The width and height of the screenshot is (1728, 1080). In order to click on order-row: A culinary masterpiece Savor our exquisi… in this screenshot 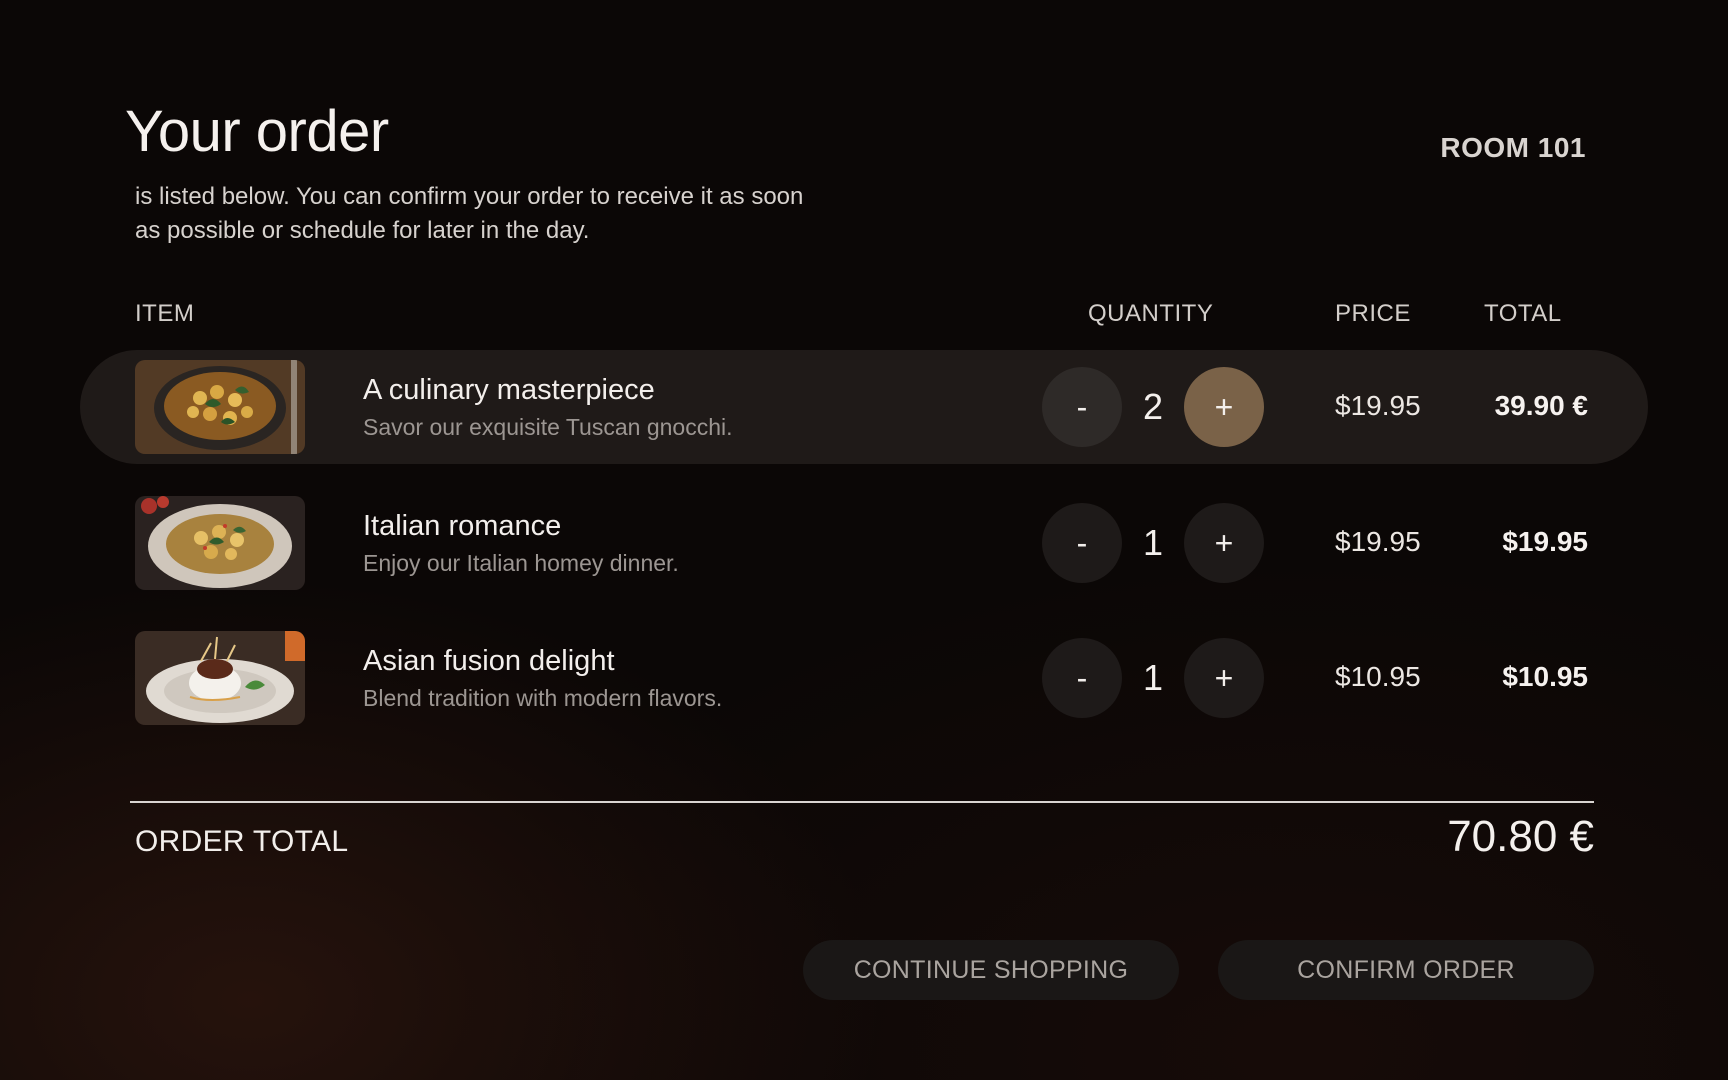, I will do `click(864, 407)`.